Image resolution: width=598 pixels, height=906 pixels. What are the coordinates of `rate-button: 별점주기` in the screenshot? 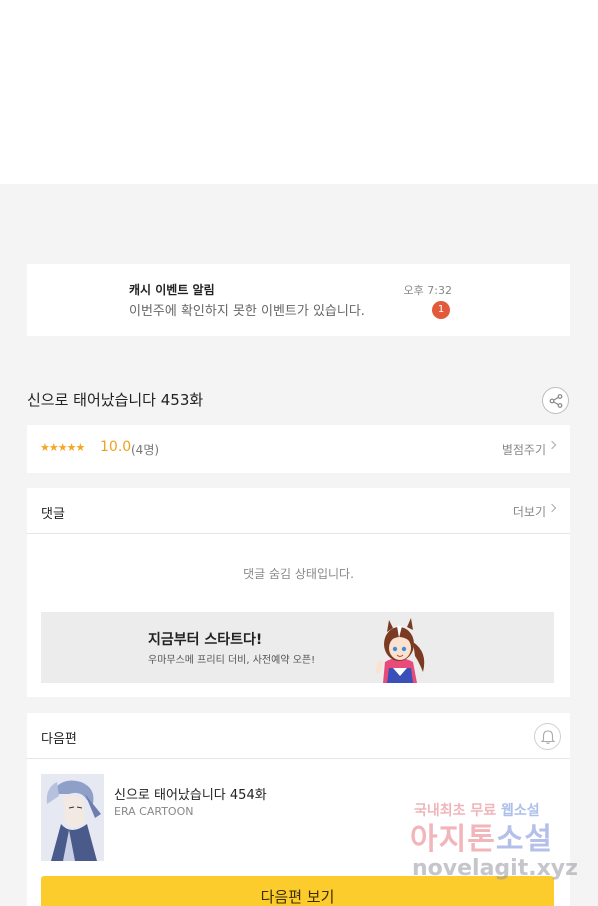 It's located at (524, 449).